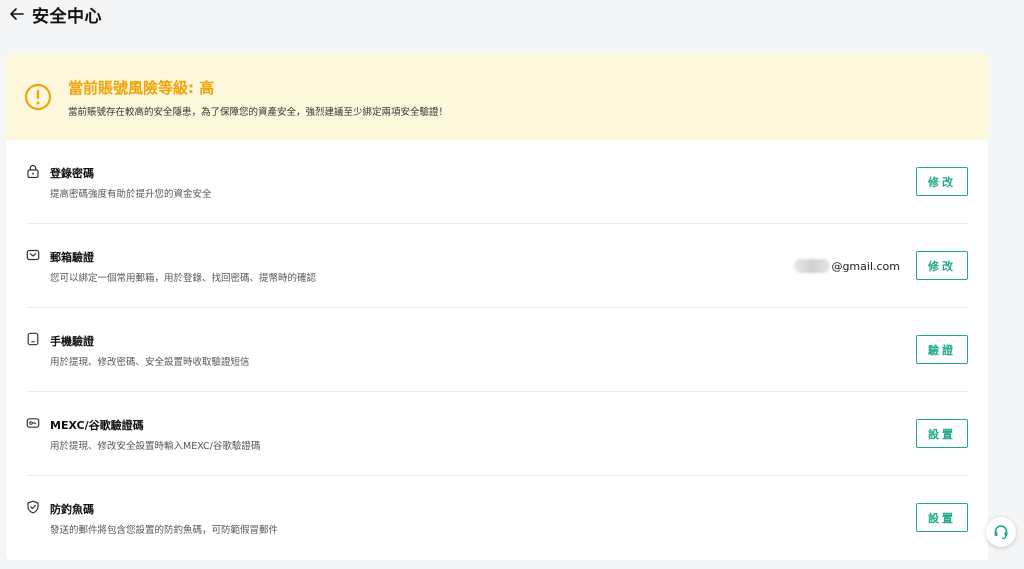 The height and width of the screenshot is (569, 1024). I want to click on item-description: 提高密碼強度有助於提升您的資金安全, so click(131, 194).